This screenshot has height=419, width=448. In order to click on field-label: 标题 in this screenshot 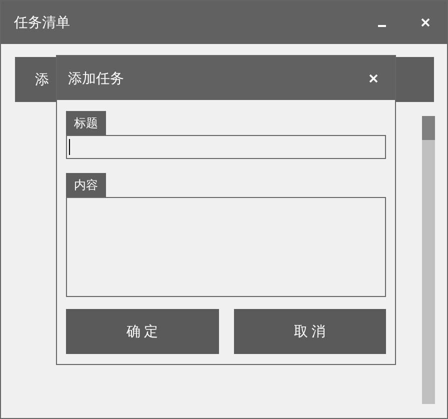, I will do `click(86, 123)`.